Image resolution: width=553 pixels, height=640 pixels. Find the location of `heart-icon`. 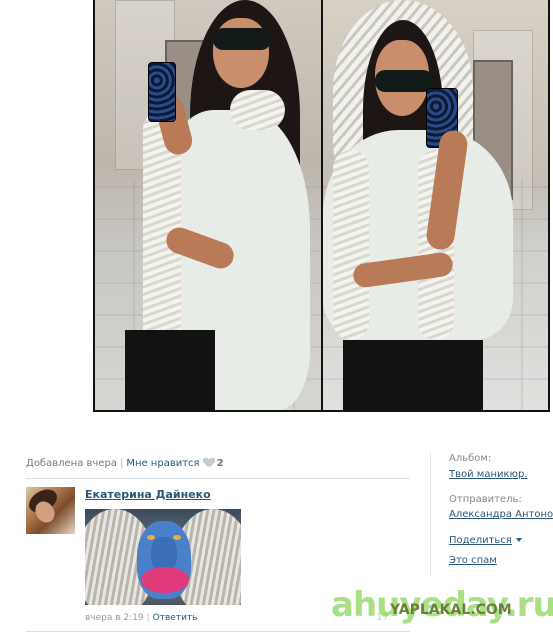

heart-icon is located at coordinates (209, 462).